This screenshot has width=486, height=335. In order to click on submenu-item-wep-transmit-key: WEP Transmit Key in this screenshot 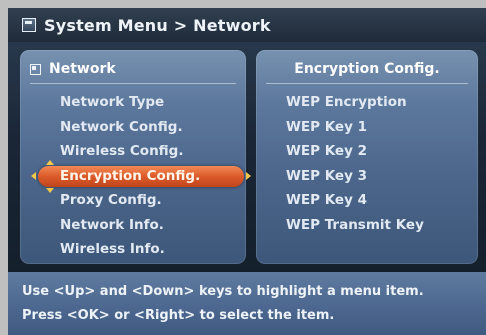, I will do `click(367, 225)`.